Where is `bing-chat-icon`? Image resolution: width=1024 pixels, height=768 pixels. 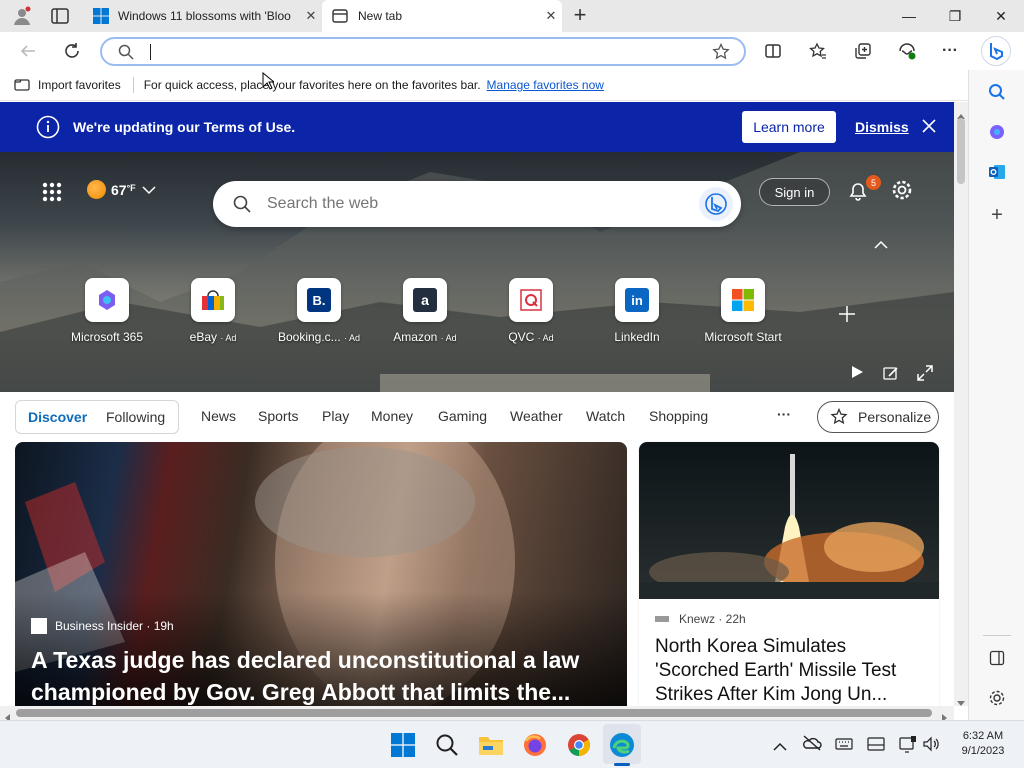 bing-chat-icon is located at coordinates (716, 204).